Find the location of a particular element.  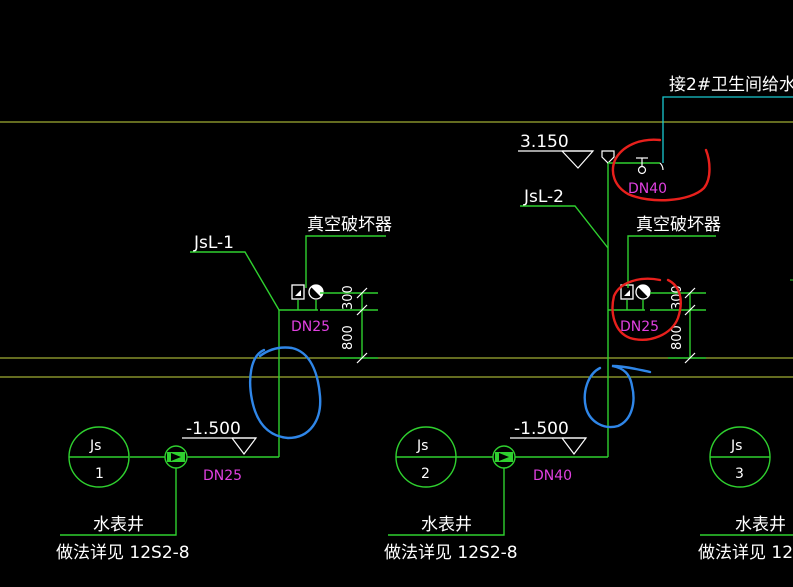

elevation-top-label: 3.150 is located at coordinates (544, 142).